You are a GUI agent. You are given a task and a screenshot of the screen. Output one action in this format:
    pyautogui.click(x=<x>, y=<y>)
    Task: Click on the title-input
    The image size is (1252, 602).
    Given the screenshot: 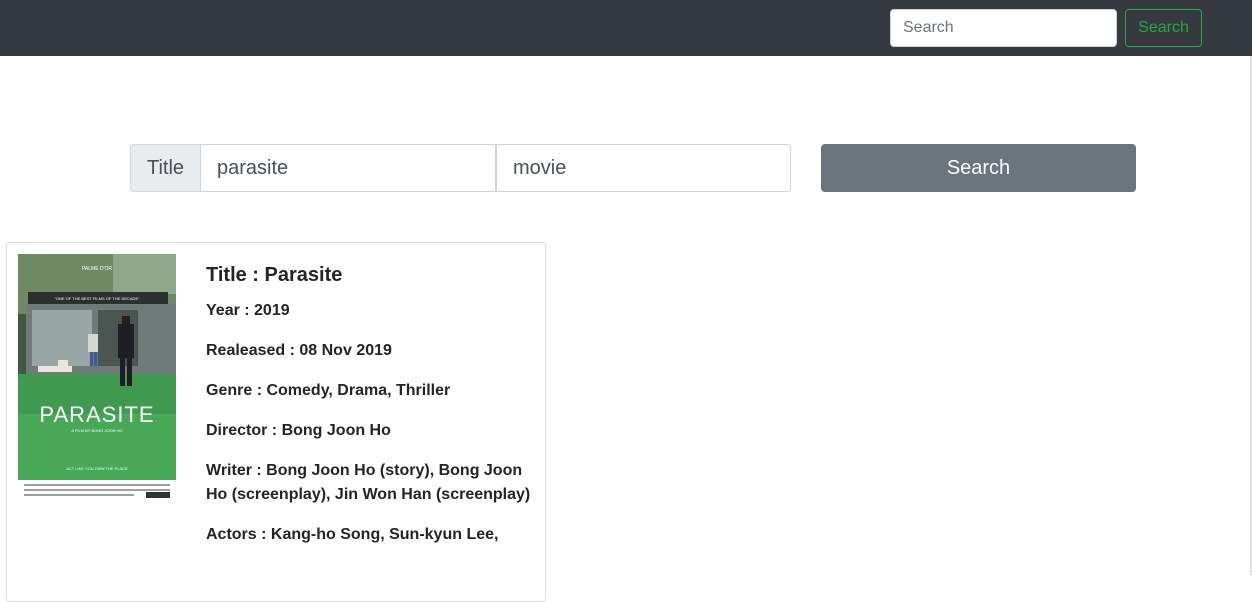 What is the action you would take?
    pyautogui.click(x=348, y=168)
    